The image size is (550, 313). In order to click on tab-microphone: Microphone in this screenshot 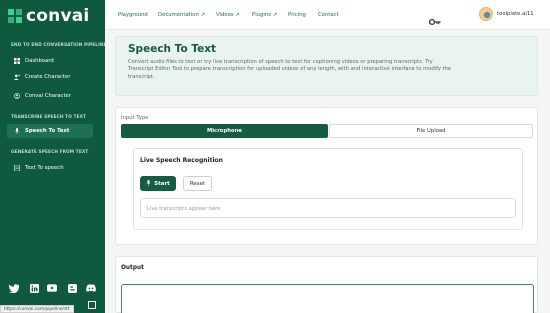, I will do `click(224, 131)`.